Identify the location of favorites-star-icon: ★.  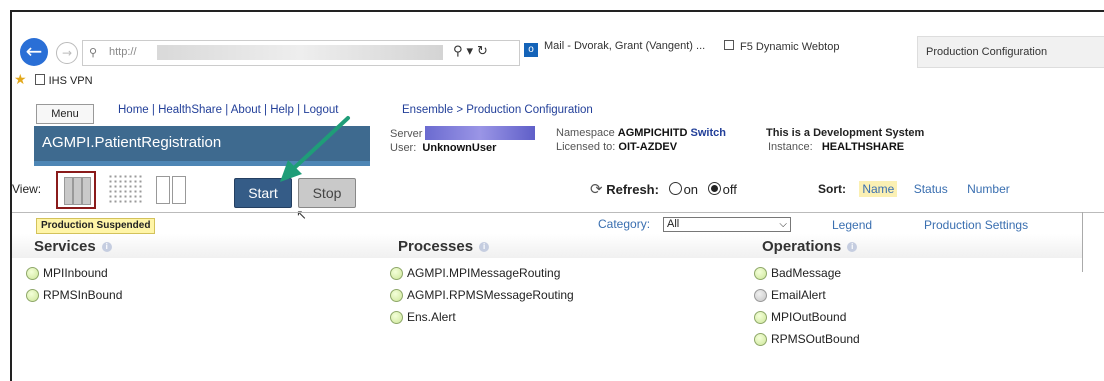
(20, 80).